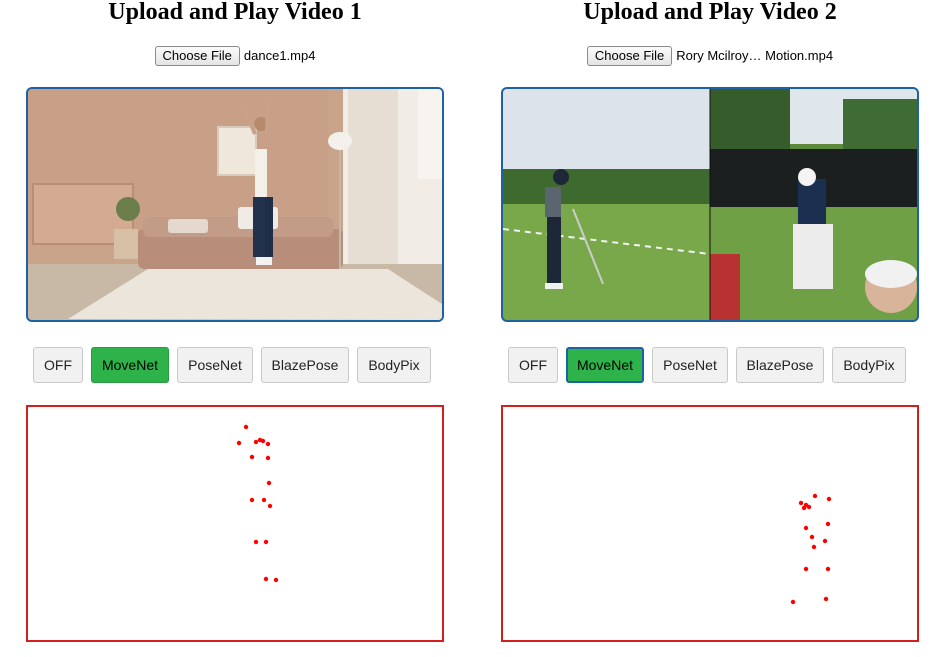 The width and height of the screenshot is (940, 657). Describe the element at coordinates (755, 55) in the screenshot. I see `file-name-label: Rory Mcilroy… Motion.mp4` at that location.